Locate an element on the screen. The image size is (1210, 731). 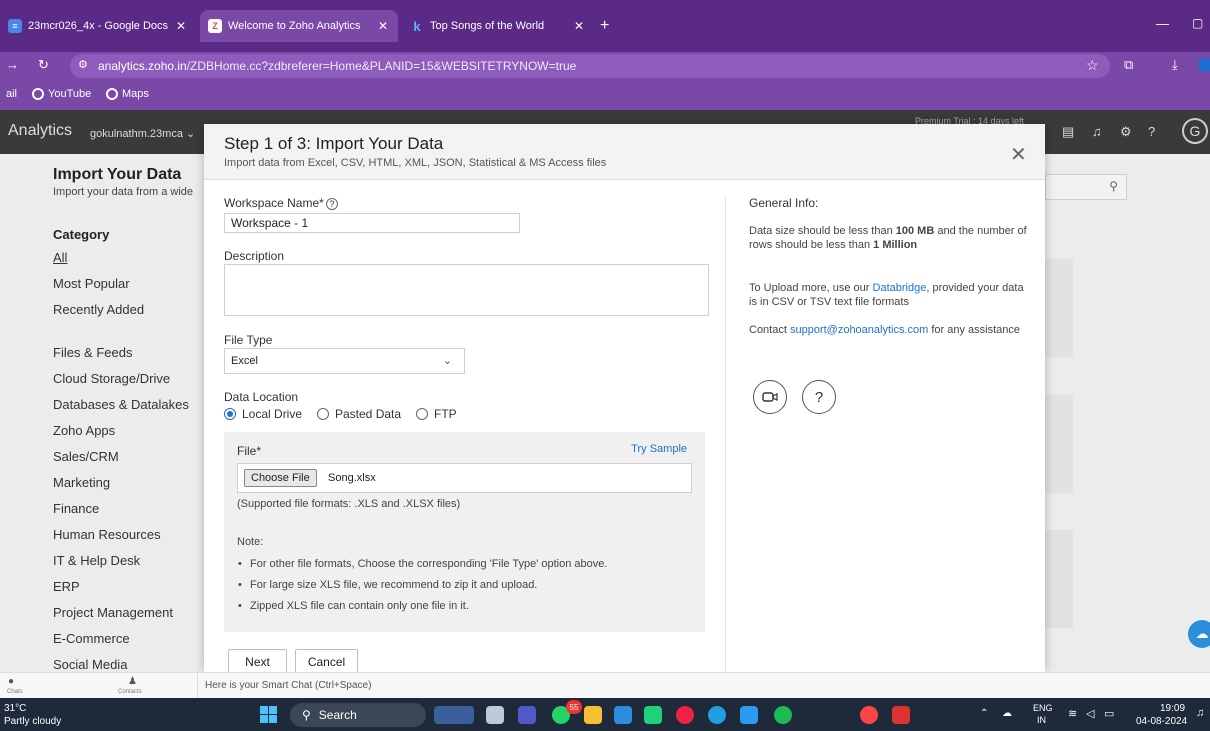
extensions-icon: ⧉ is located at coordinates (1128, 65).